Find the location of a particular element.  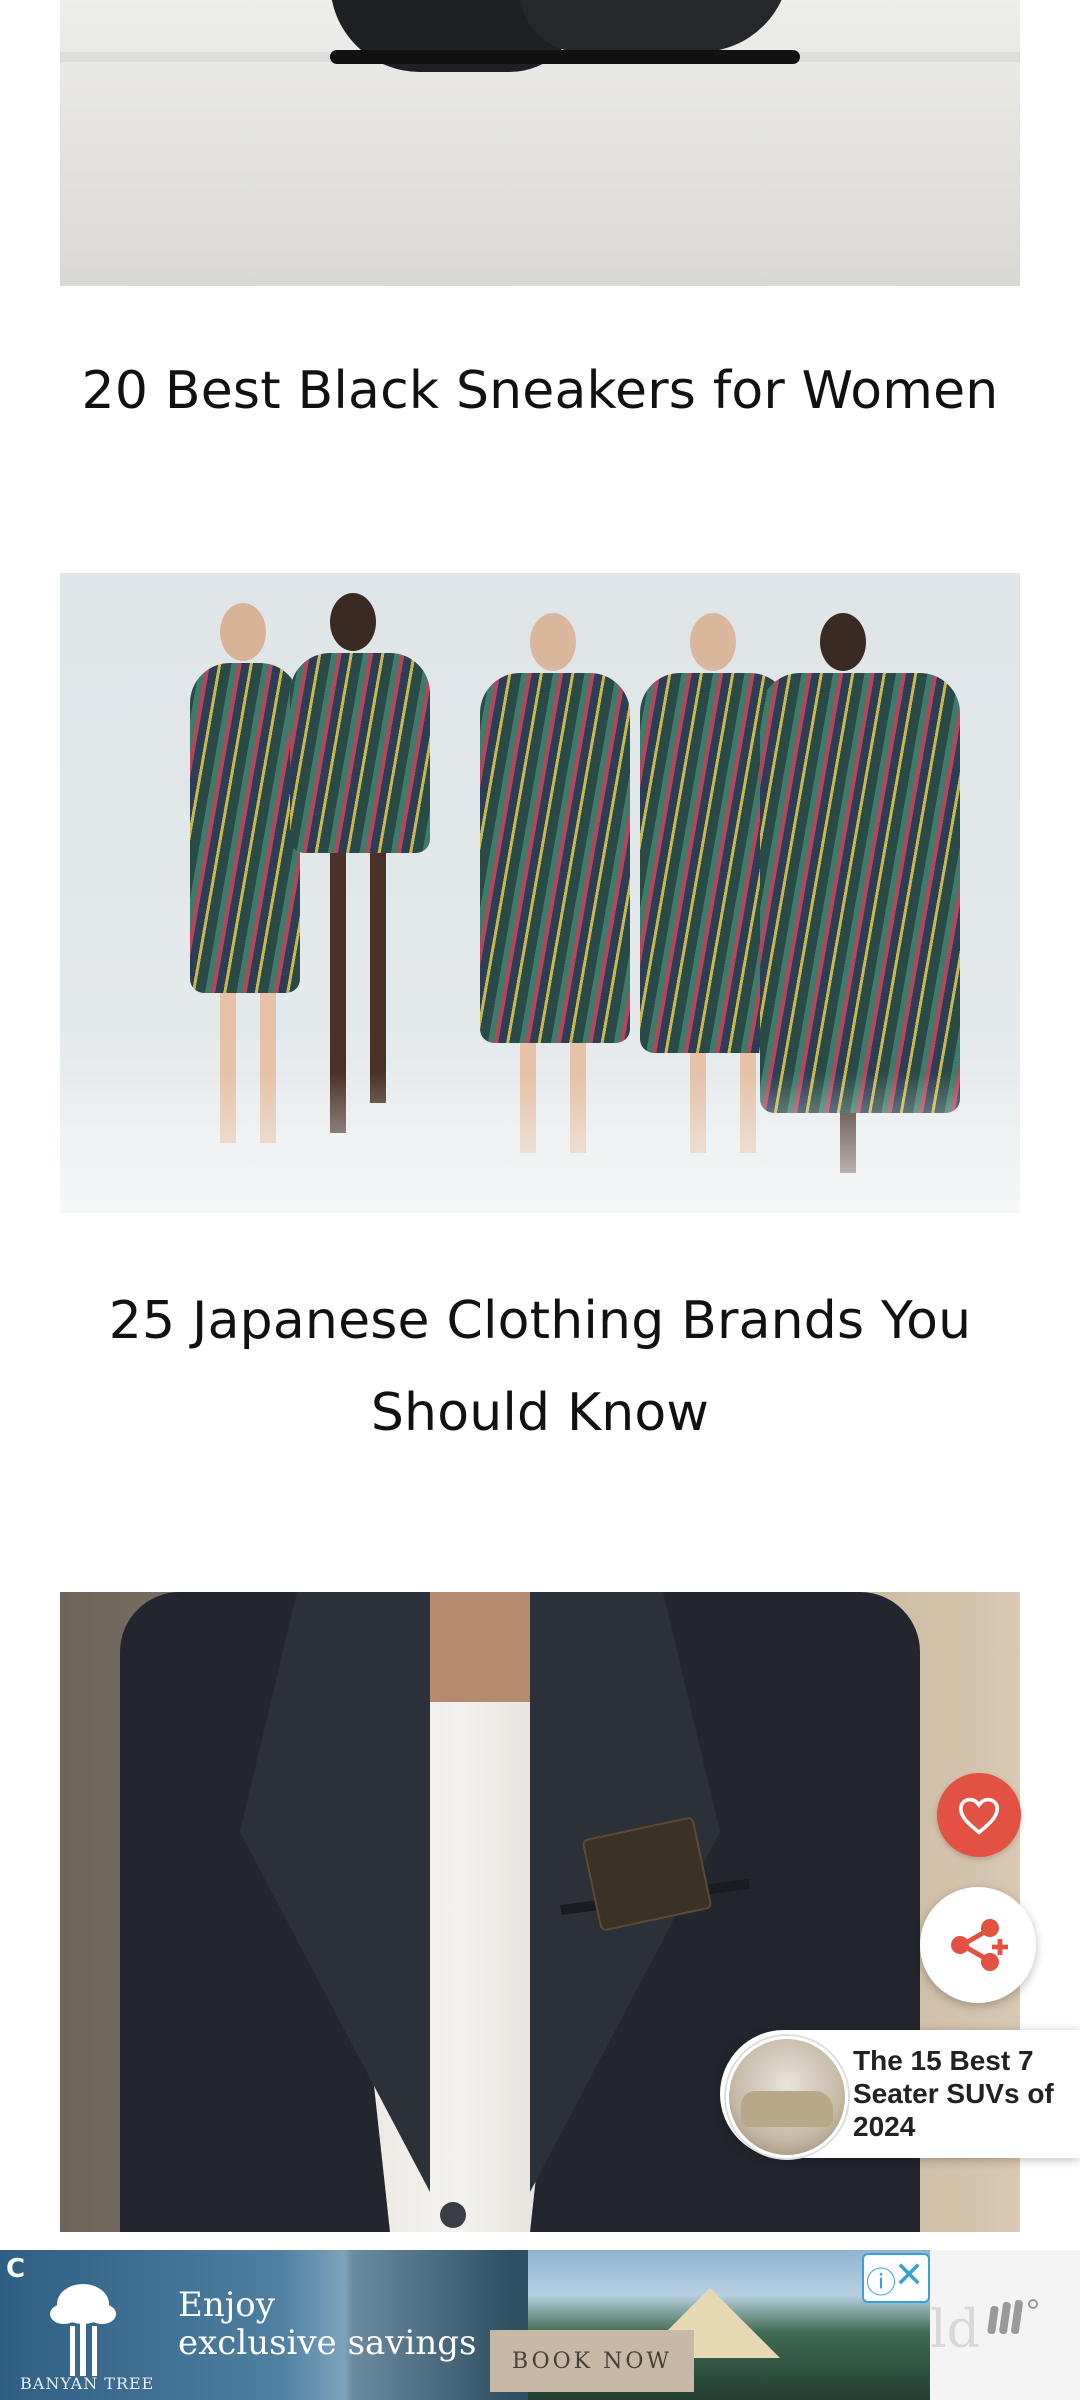

suv-car is located at coordinates (787, 2109).